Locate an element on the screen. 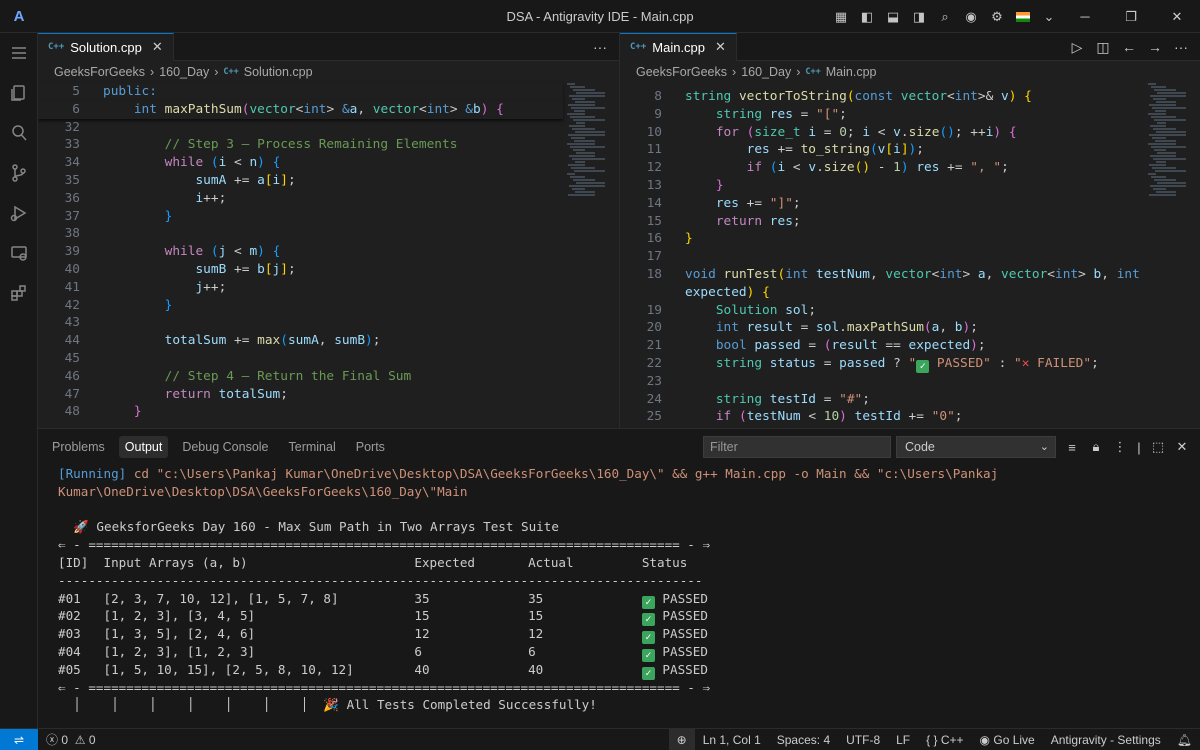  tab-solution-cpp: C++ Solution.cpp ✕ is located at coordinates (106, 47).